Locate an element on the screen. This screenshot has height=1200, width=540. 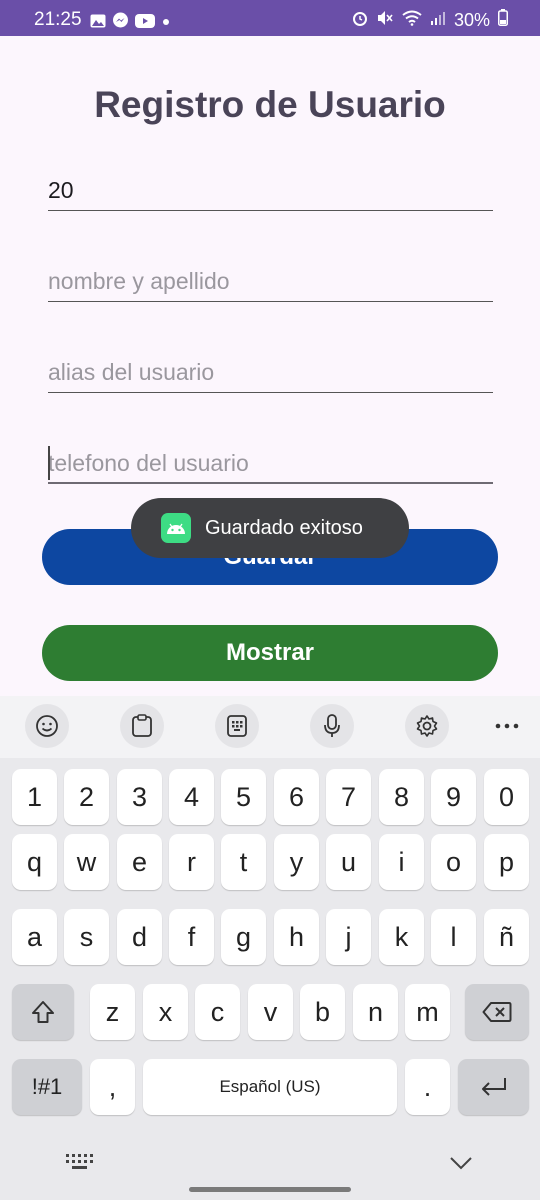
key-p: p is located at coordinates (506, 862).